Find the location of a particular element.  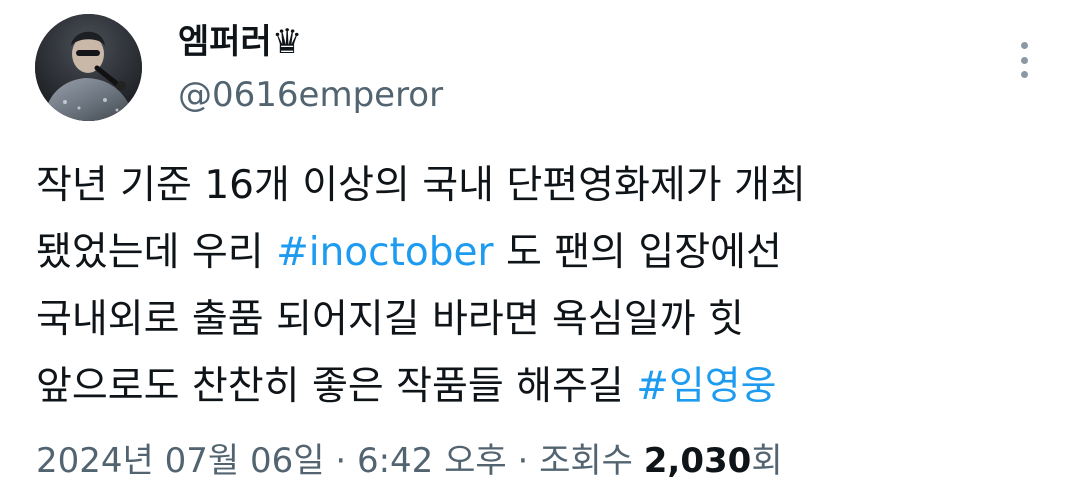

tweet-line: 국내외로 출품 되어지길 바라면 욕심일까 힛 is located at coordinates (541, 319).